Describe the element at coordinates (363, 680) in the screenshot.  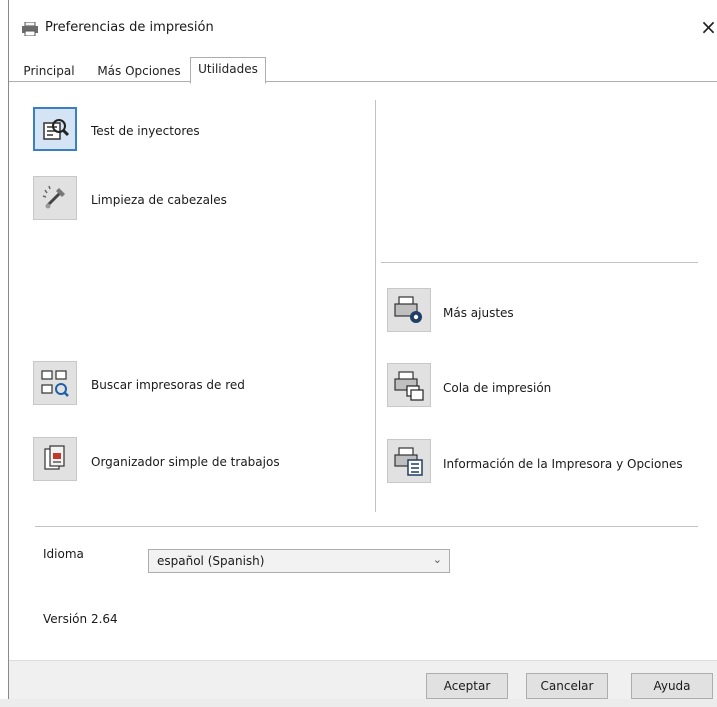
I see `dialog-footer: Aceptar Cancelar Ayuda` at that location.